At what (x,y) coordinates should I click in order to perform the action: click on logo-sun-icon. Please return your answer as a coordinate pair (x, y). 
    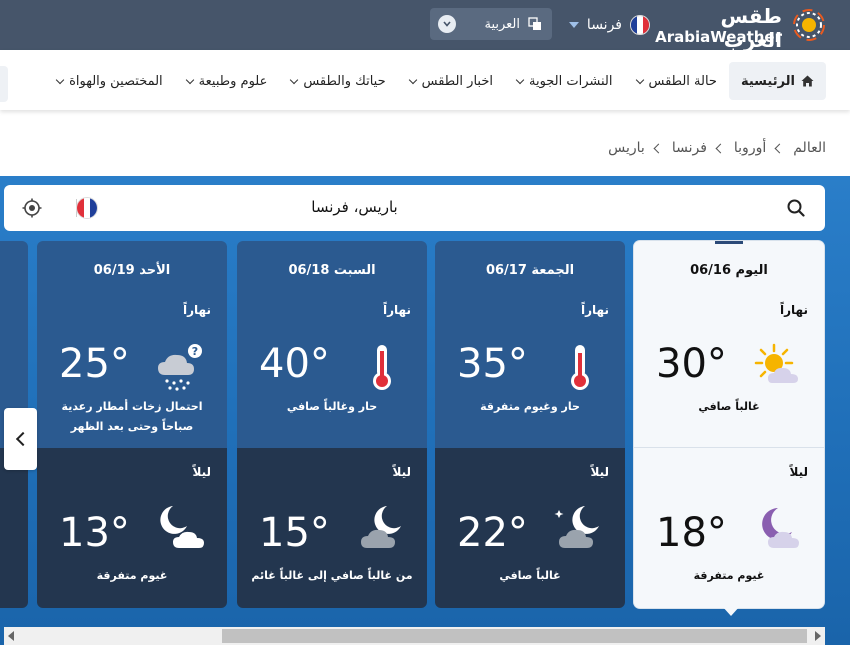
    Looking at the image, I should click on (809, 25).